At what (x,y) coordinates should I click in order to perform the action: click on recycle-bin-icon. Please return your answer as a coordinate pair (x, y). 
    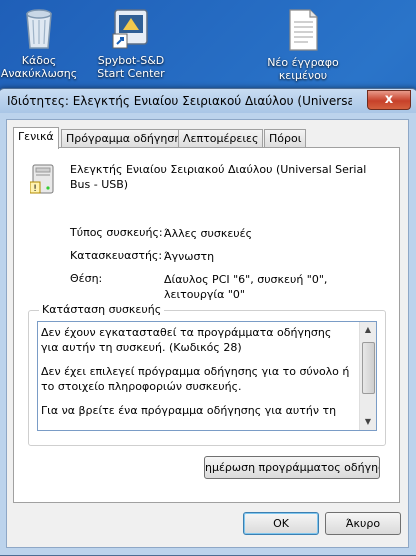
    Looking at the image, I should click on (39, 29).